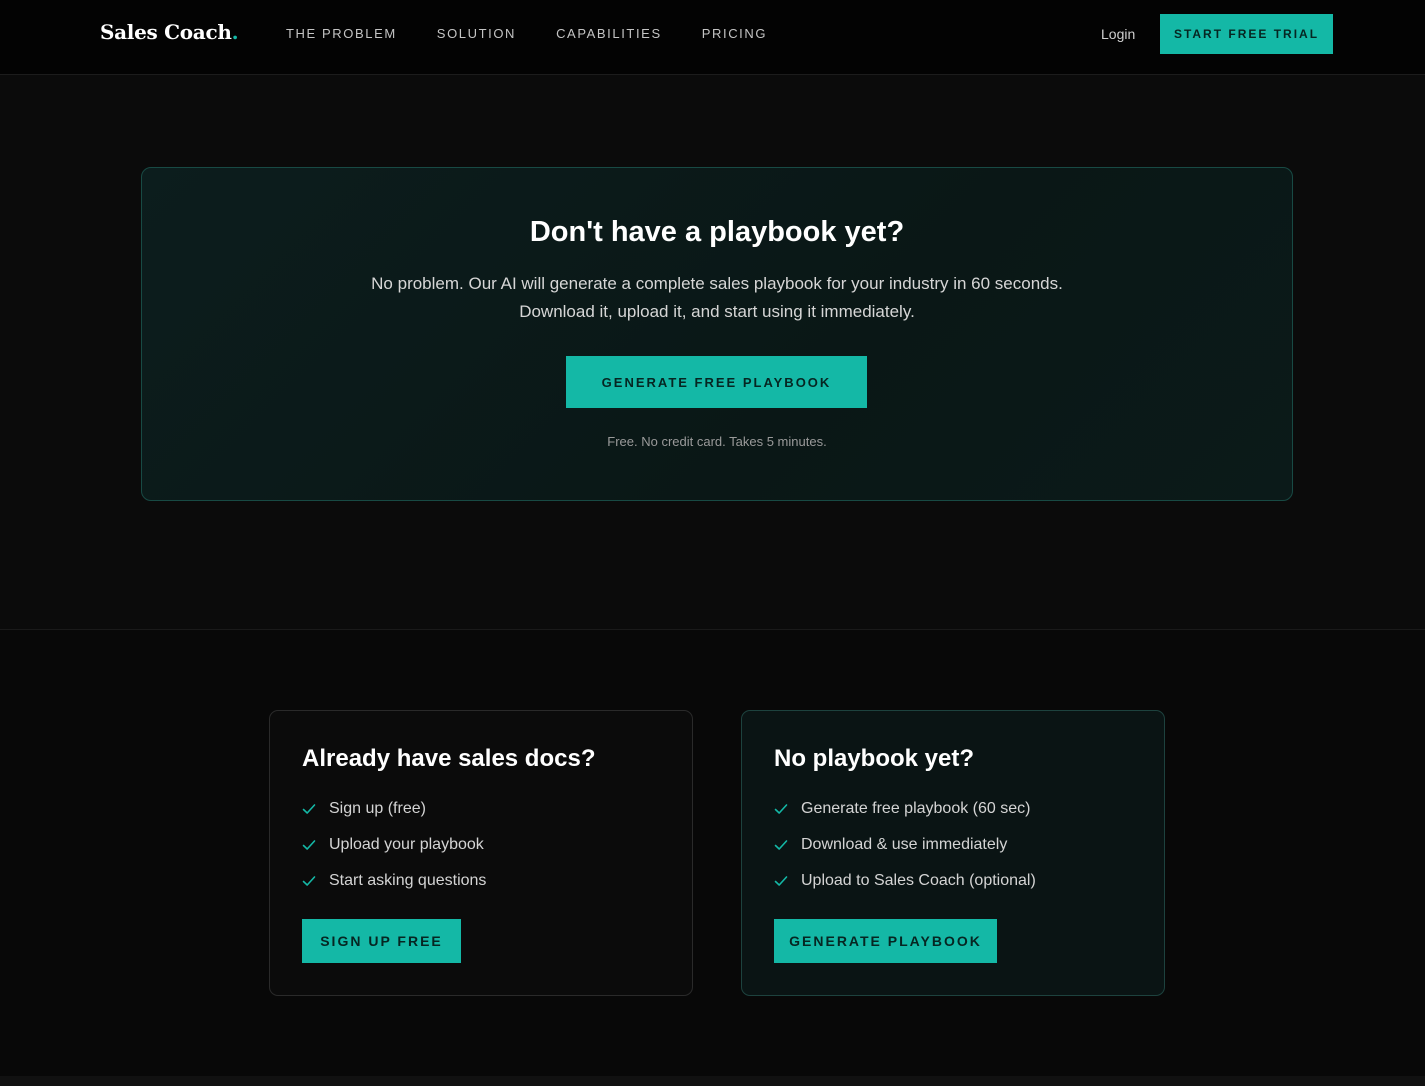 This screenshot has width=1425, height=1086. Describe the element at coordinates (408, 880) in the screenshot. I see `list-item-label: Start asking questions` at that location.